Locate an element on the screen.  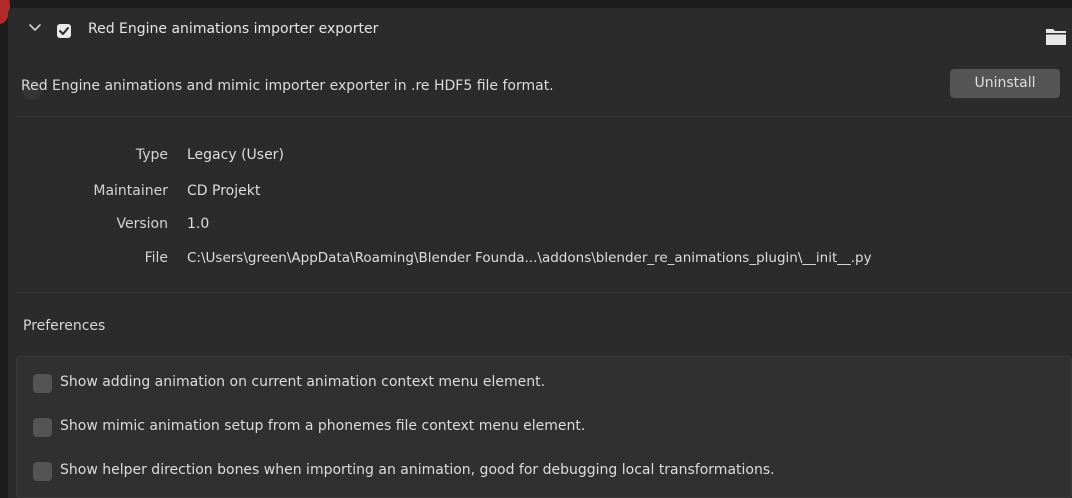
addon-enable-checkbox is located at coordinates (64, 31).